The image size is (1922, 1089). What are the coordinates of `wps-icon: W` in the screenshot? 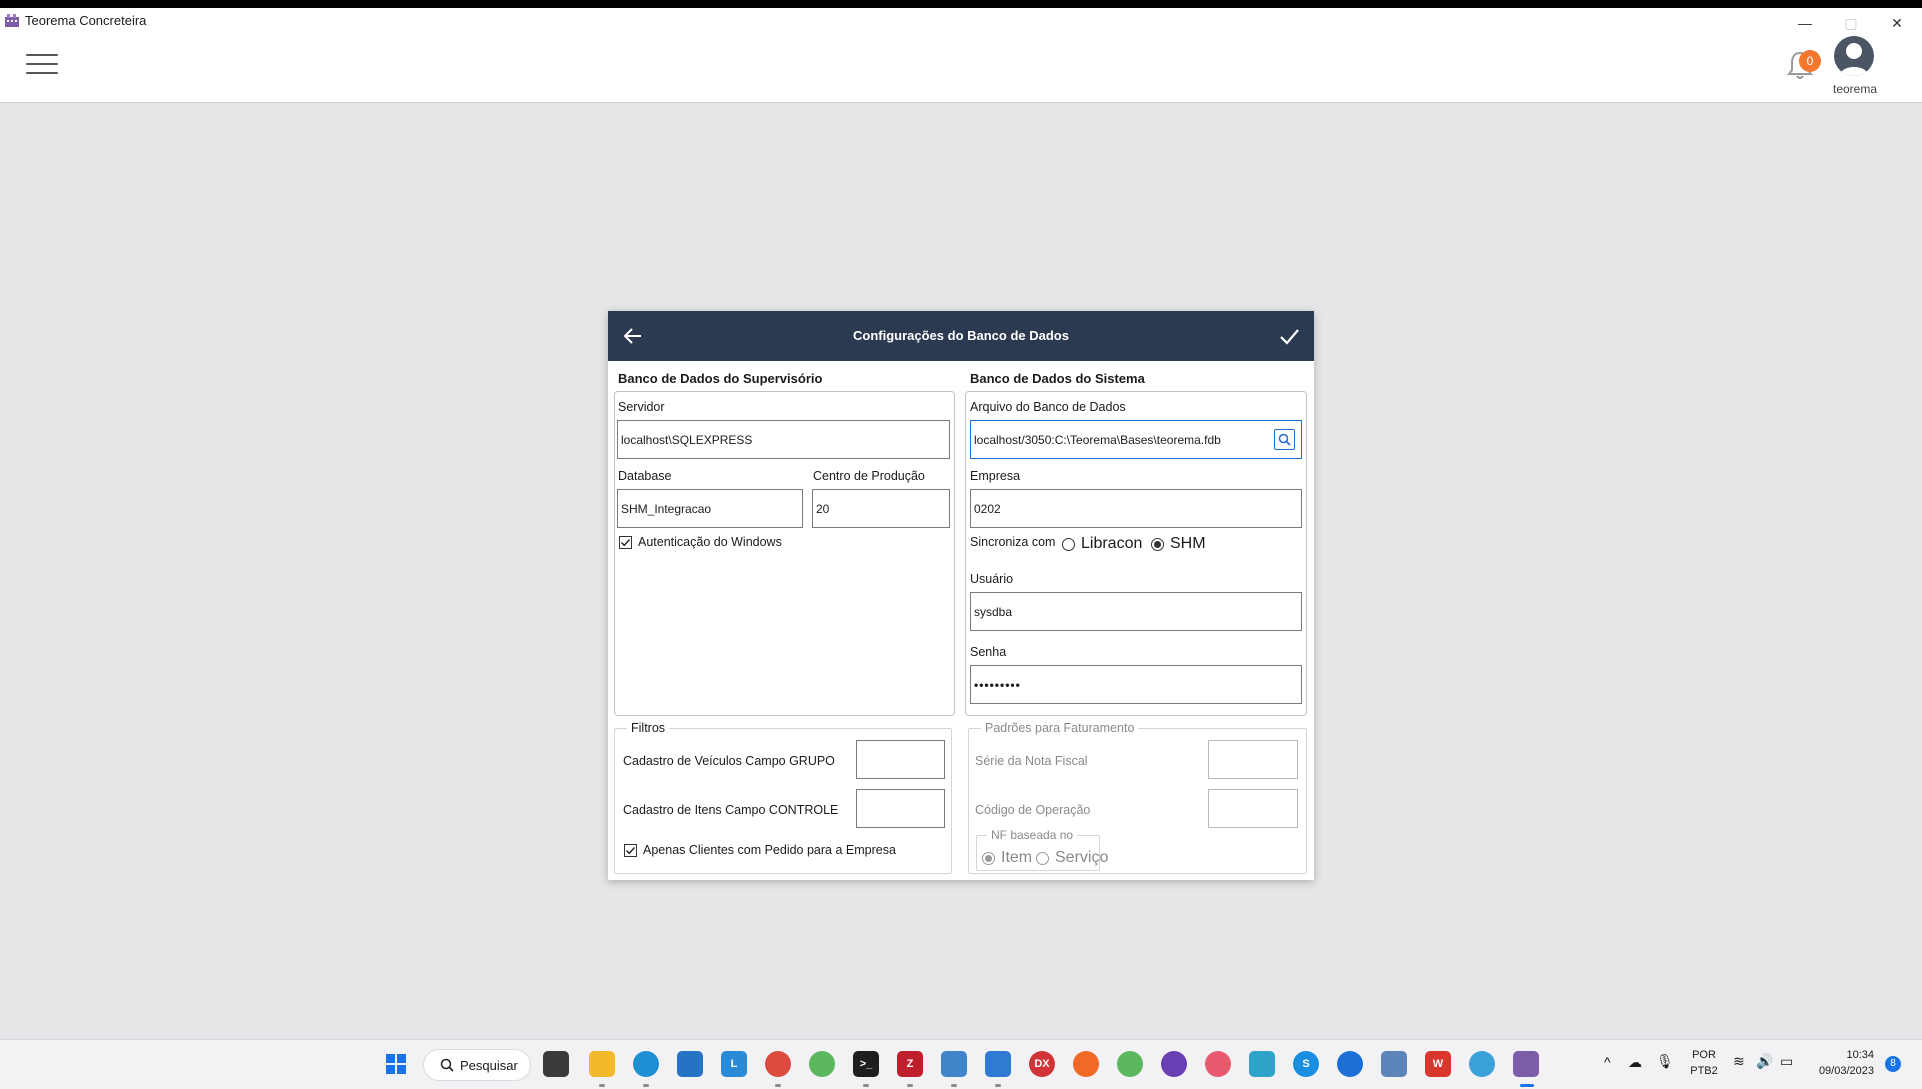 It's located at (1438, 1064).